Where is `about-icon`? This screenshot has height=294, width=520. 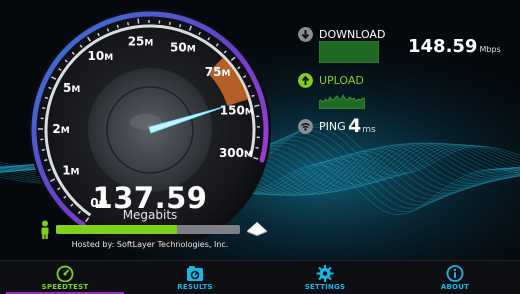
about-icon is located at coordinates (455, 273).